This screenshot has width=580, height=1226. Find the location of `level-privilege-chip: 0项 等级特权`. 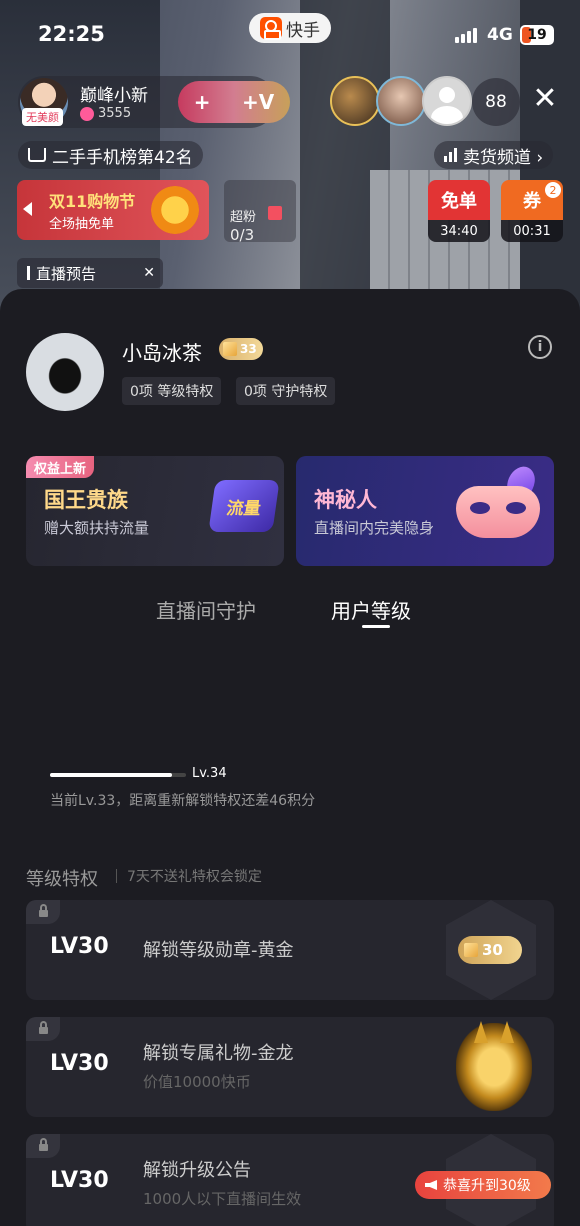

level-privilege-chip: 0项 等级特权 is located at coordinates (172, 391).